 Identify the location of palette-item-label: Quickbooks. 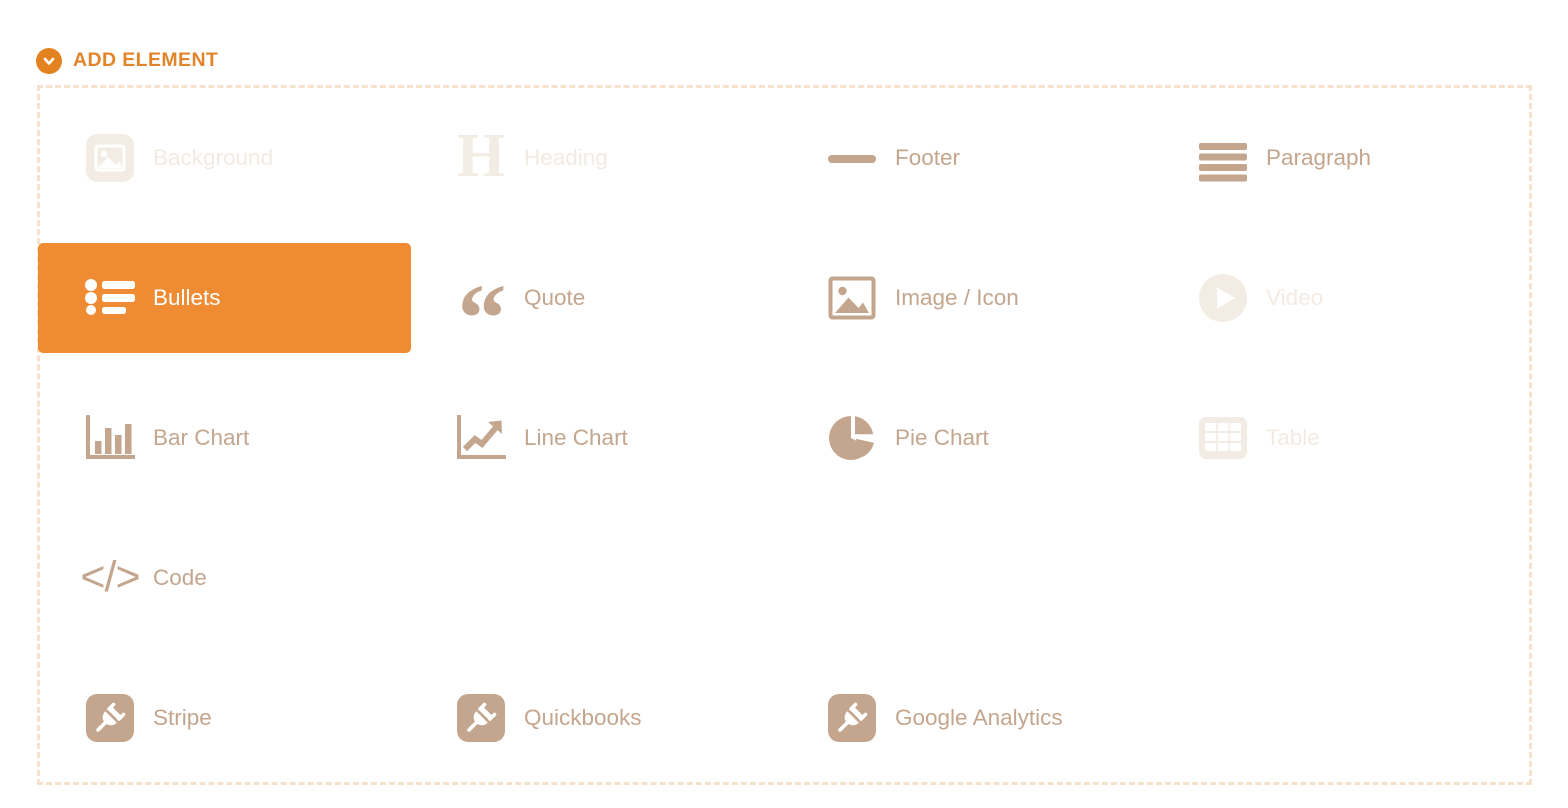
(583, 717).